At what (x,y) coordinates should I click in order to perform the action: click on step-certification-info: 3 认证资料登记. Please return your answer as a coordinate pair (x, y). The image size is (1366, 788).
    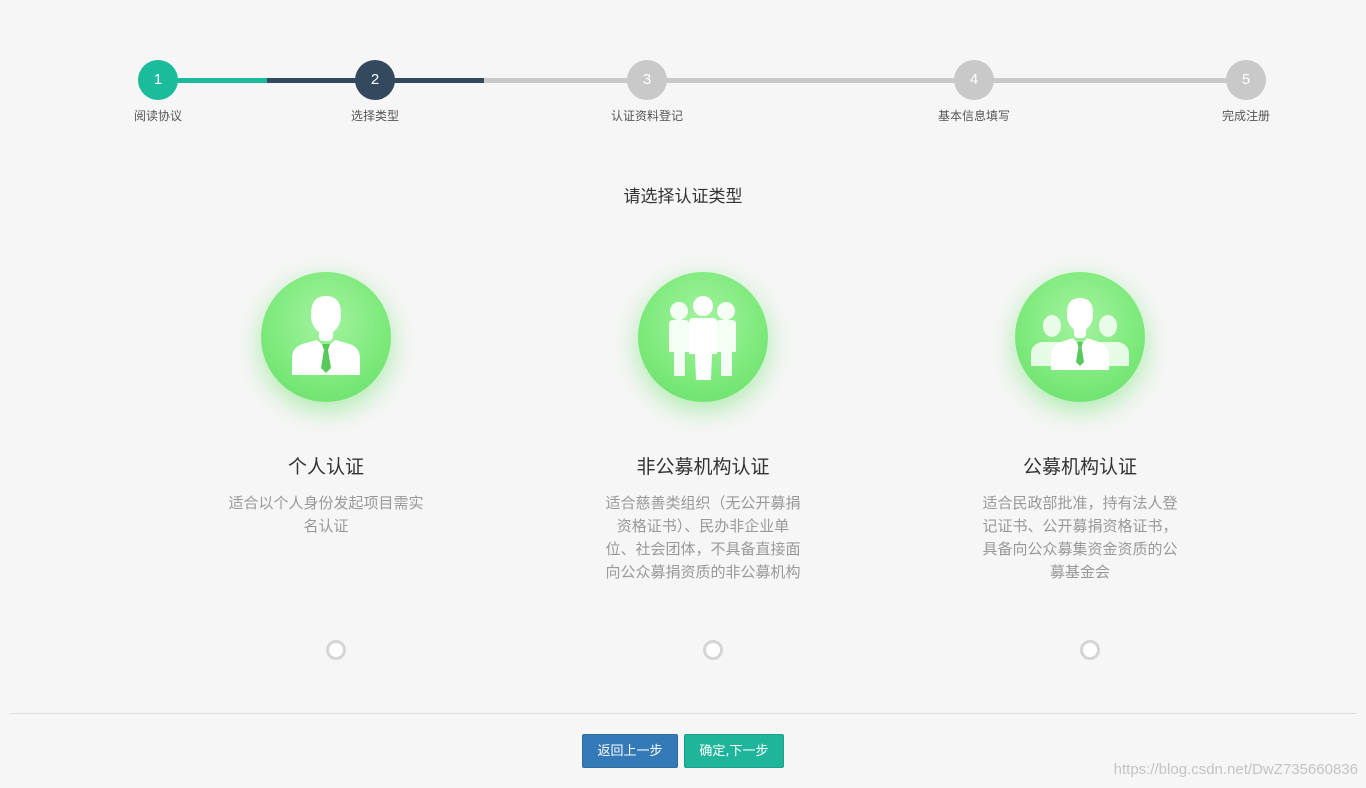
    Looking at the image, I should click on (647, 92).